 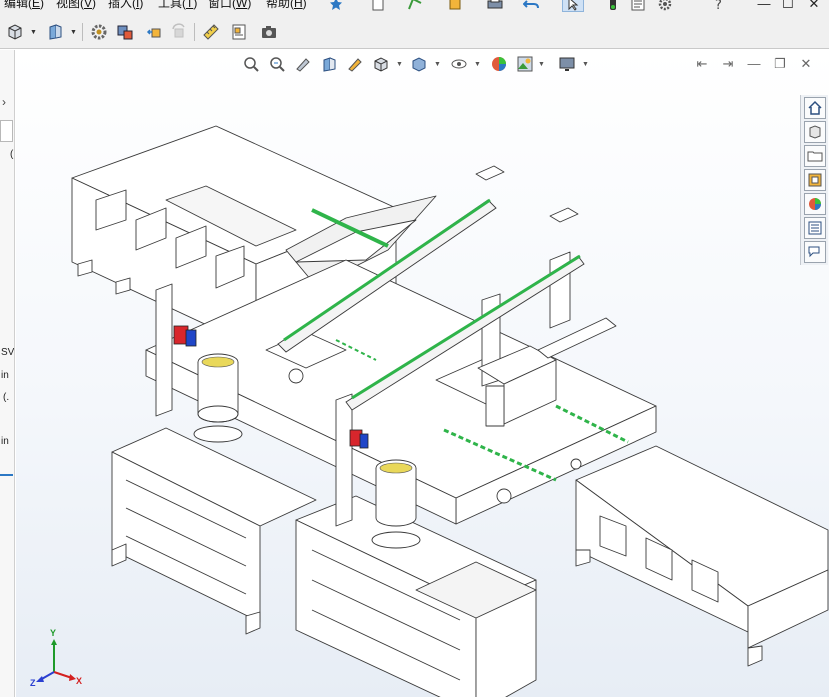 What do you see at coordinates (99, 32) in the screenshot?
I see `gear-settings-icon` at bounding box center [99, 32].